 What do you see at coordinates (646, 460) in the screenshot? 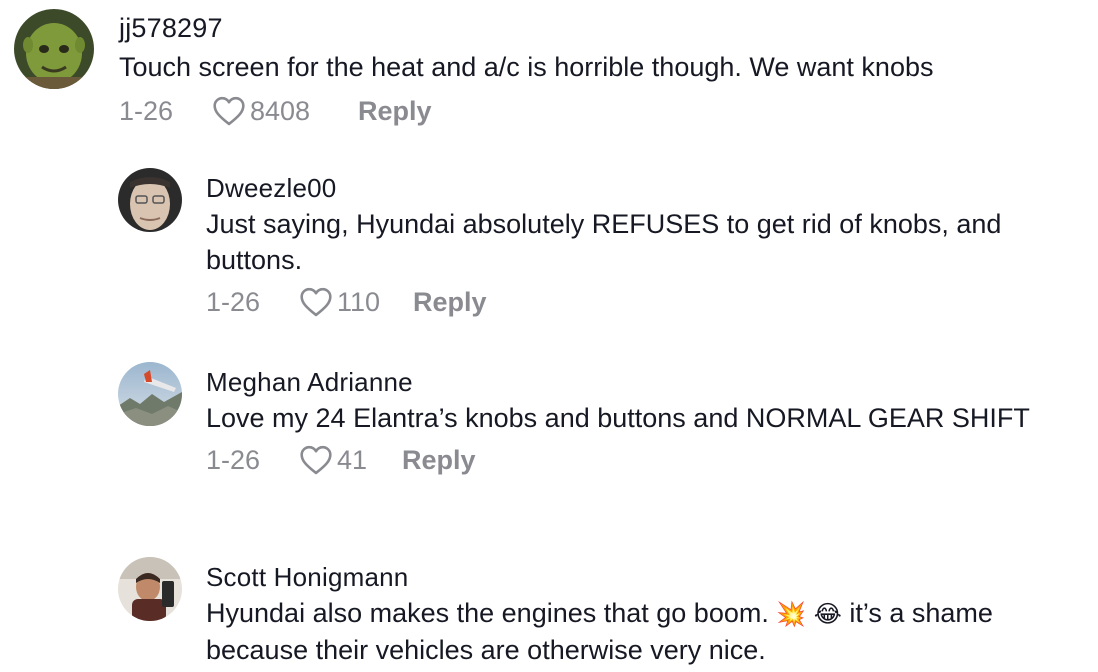
I see `comment-meta: 1-26 41 Reply` at bounding box center [646, 460].